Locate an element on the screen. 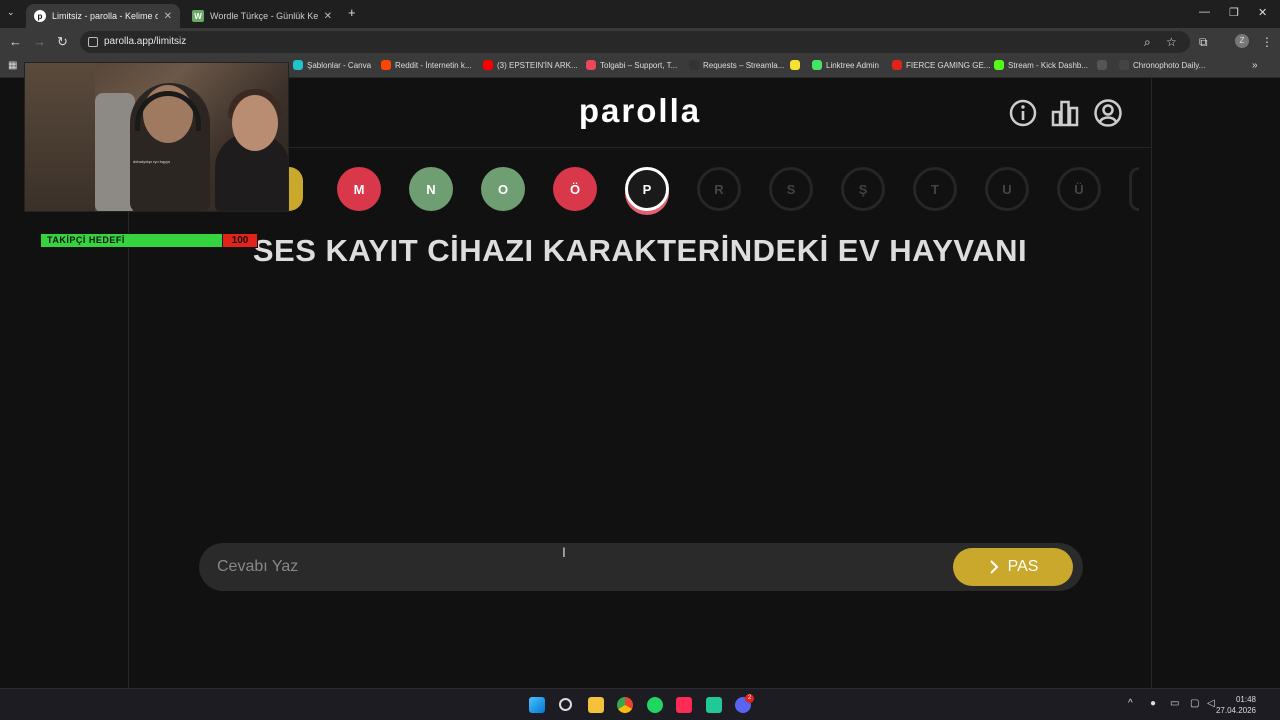 This screenshot has width=1280, height=720. letter-circle: Ş is located at coordinates (863, 189).